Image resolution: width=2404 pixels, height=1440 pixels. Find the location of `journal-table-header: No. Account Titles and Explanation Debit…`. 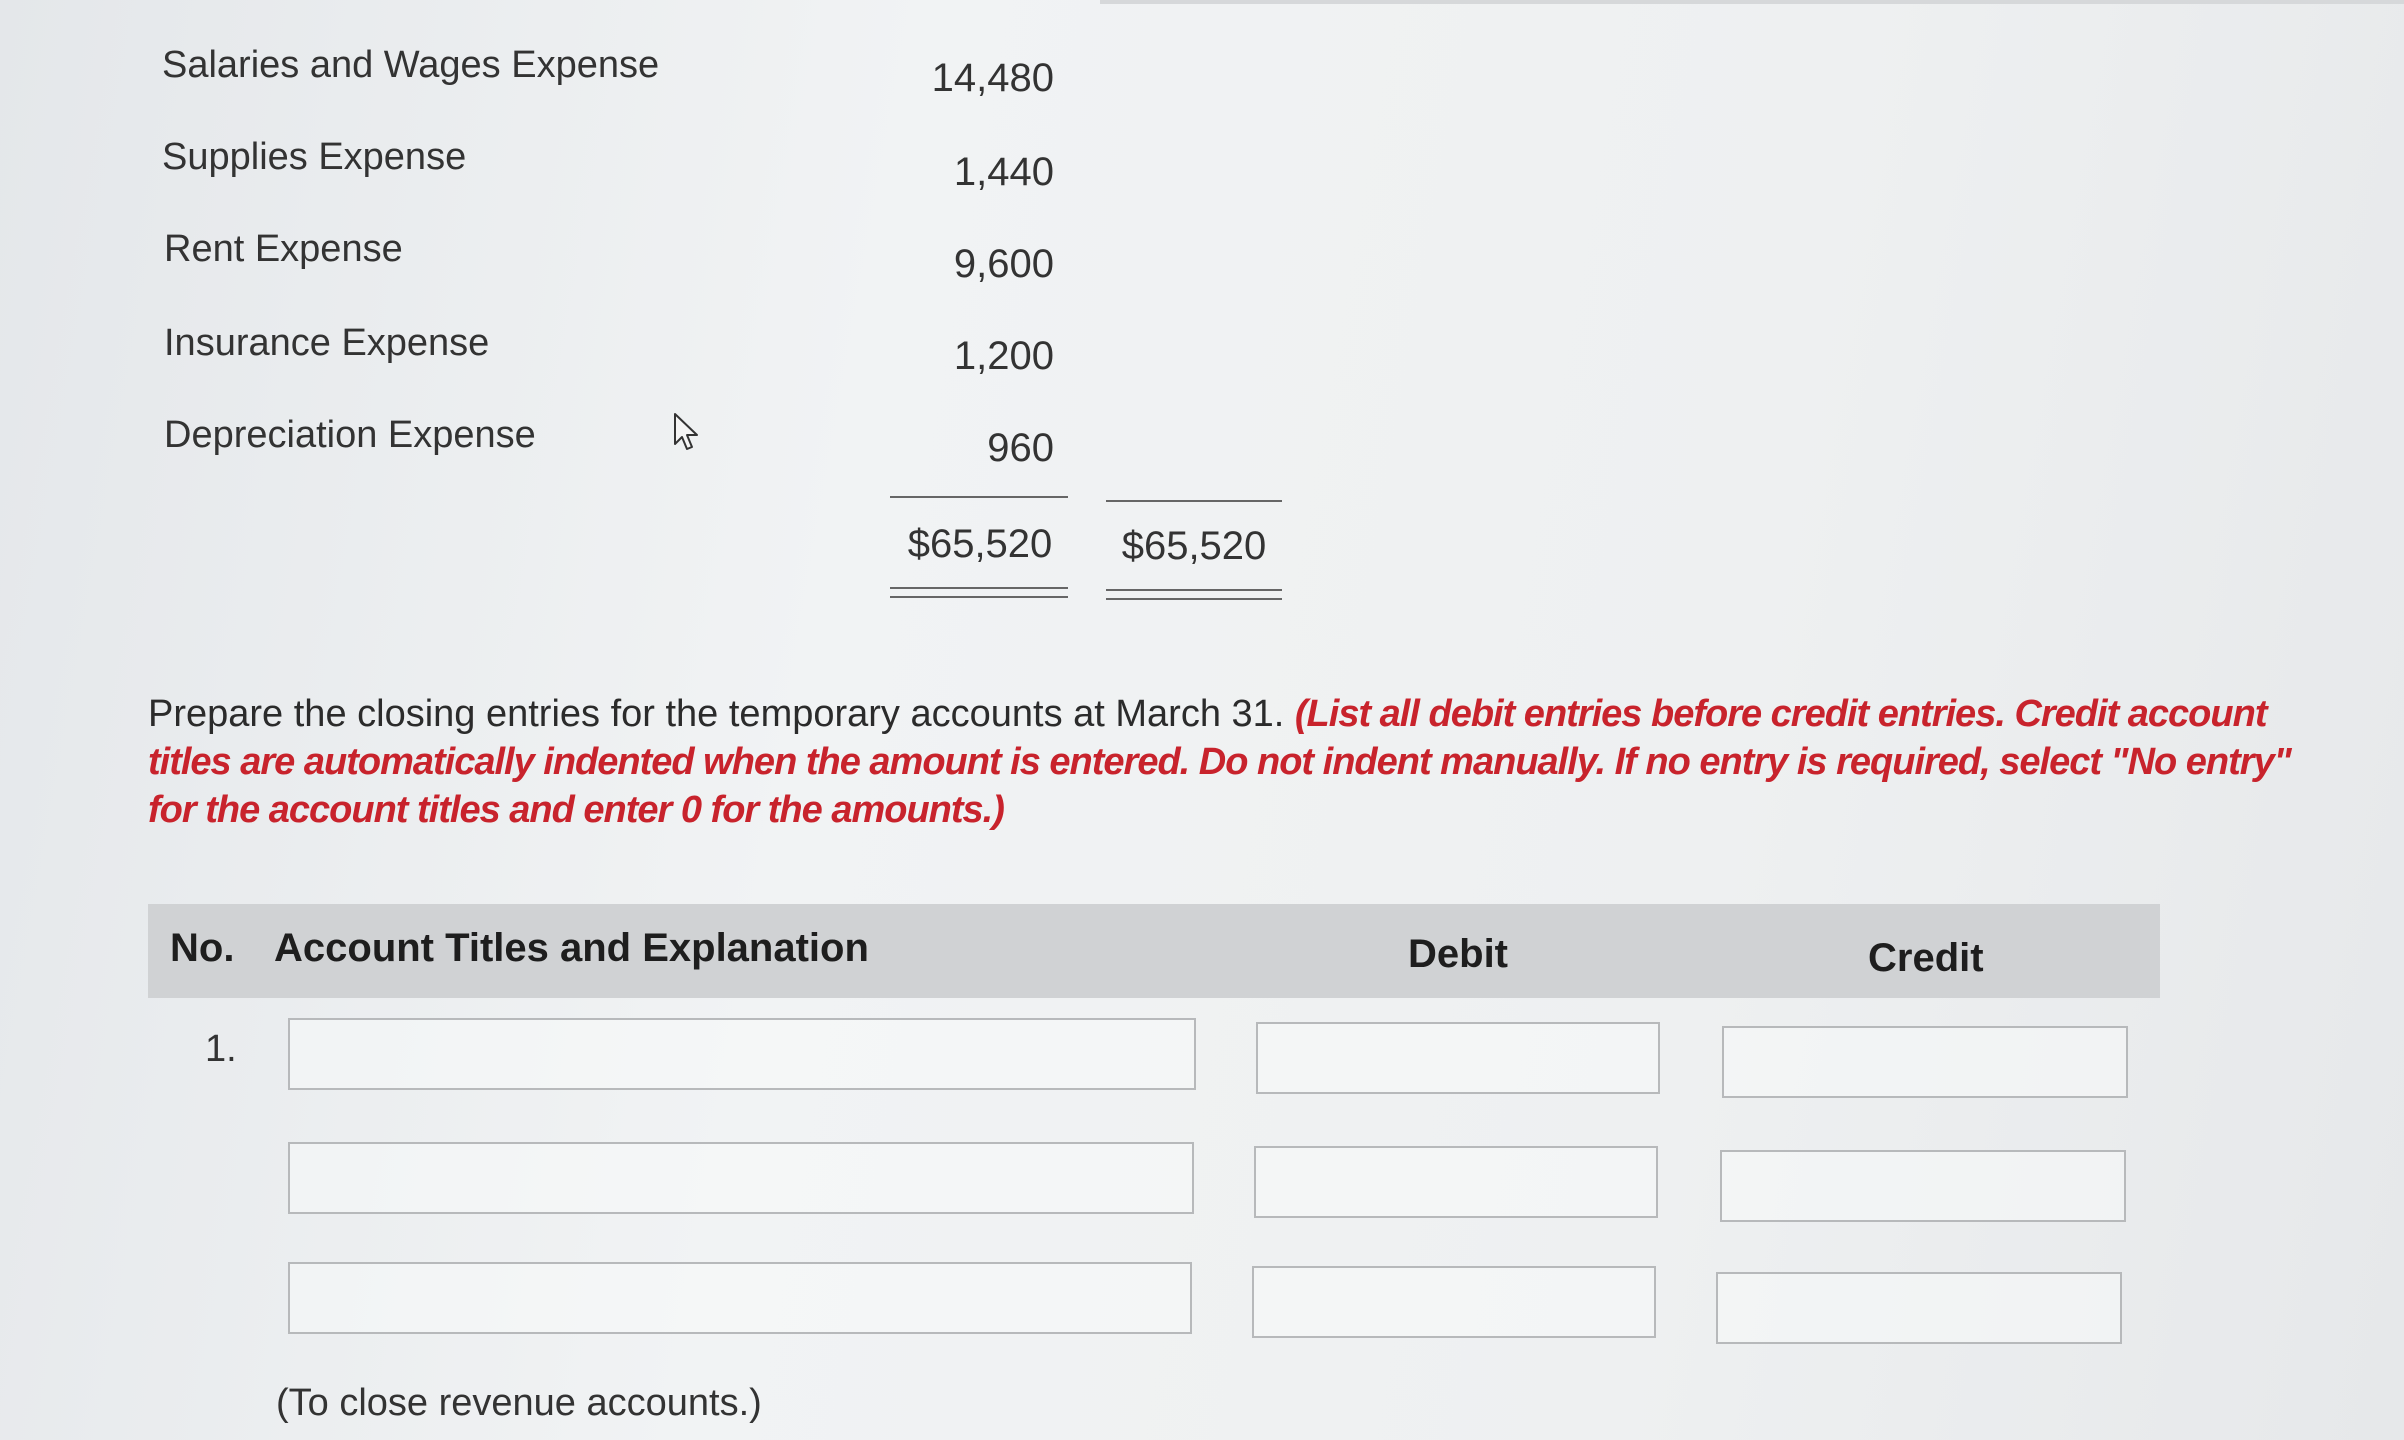

journal-table-header: No. Account Titles and Explanation Debit… is located at coordinates (1154, 951).